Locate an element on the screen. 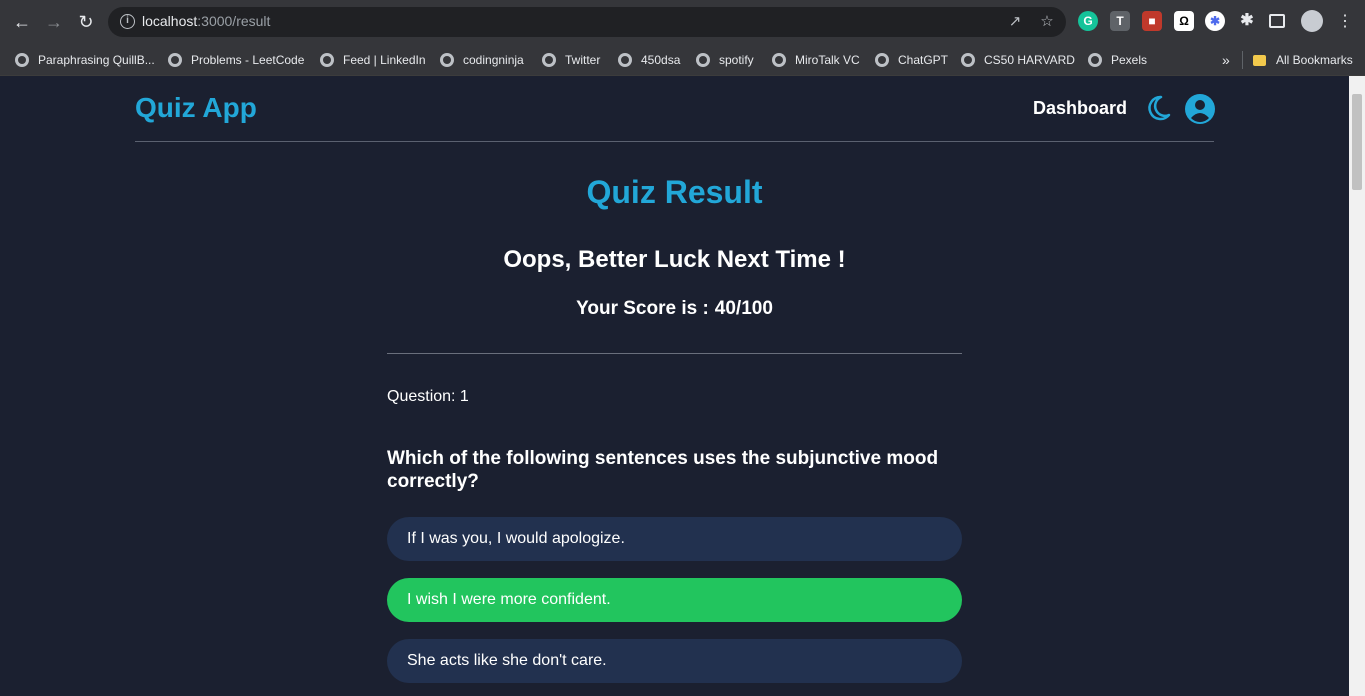  bookmark-item: spotify is located at coordinates (725, 60).